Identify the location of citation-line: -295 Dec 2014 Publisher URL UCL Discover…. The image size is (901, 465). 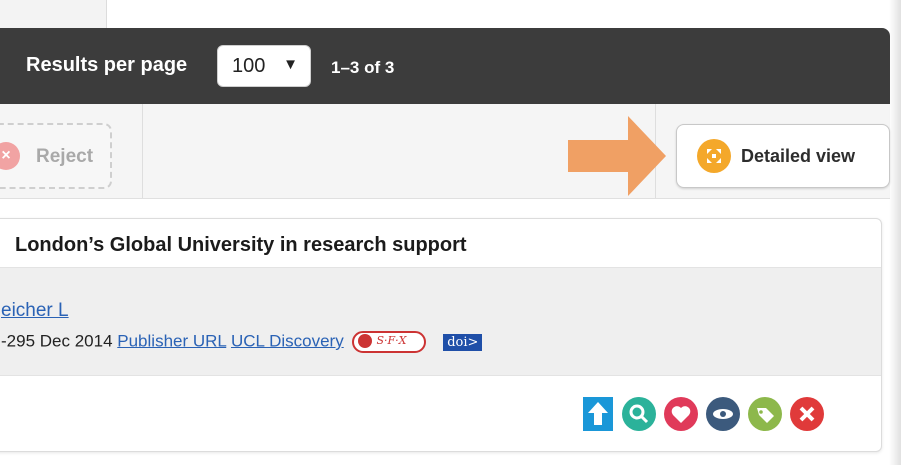
(242, 342).